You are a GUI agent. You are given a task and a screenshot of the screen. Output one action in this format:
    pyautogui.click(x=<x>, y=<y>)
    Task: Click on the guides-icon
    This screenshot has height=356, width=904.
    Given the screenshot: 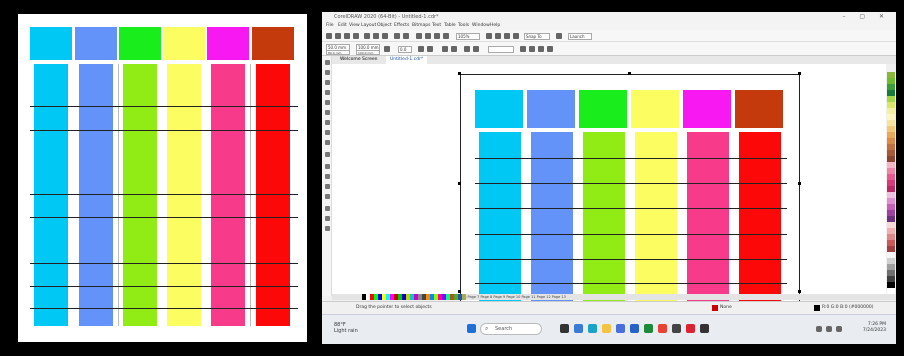 What is the action you would take?
    pyautogui.click(x=516, y=36)
    